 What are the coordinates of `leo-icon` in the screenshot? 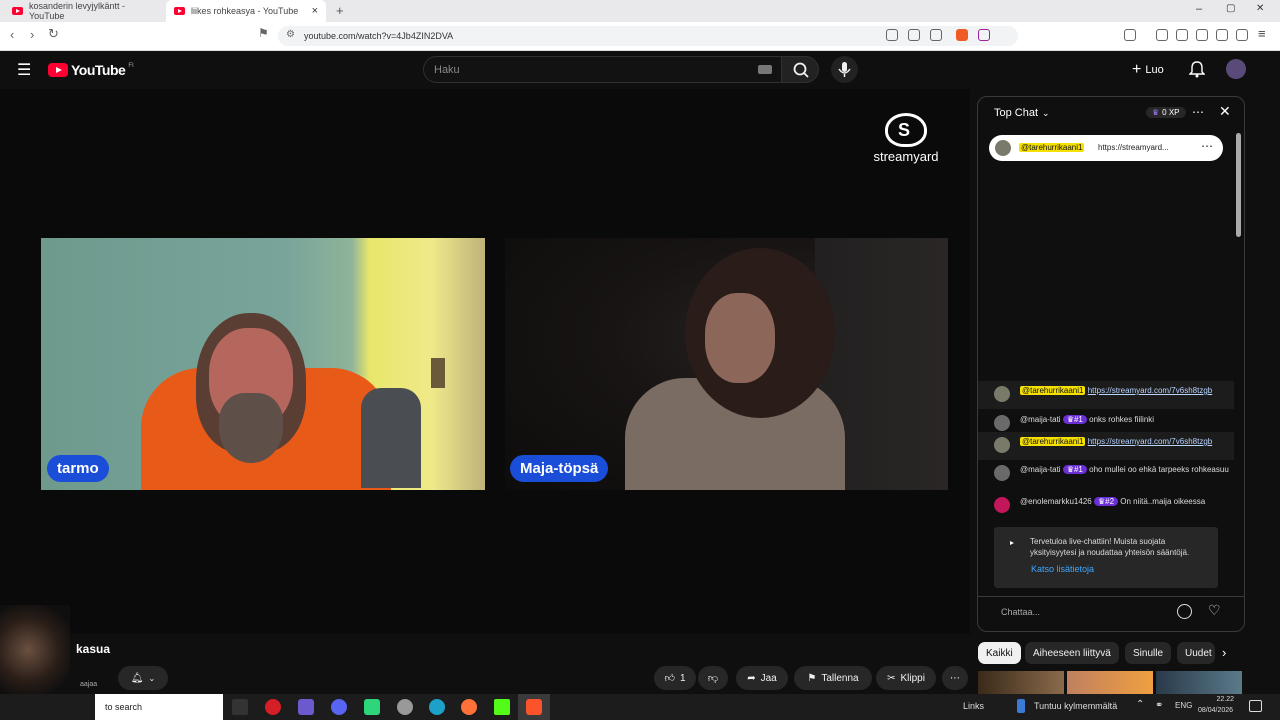 It's located at (1222, 35).